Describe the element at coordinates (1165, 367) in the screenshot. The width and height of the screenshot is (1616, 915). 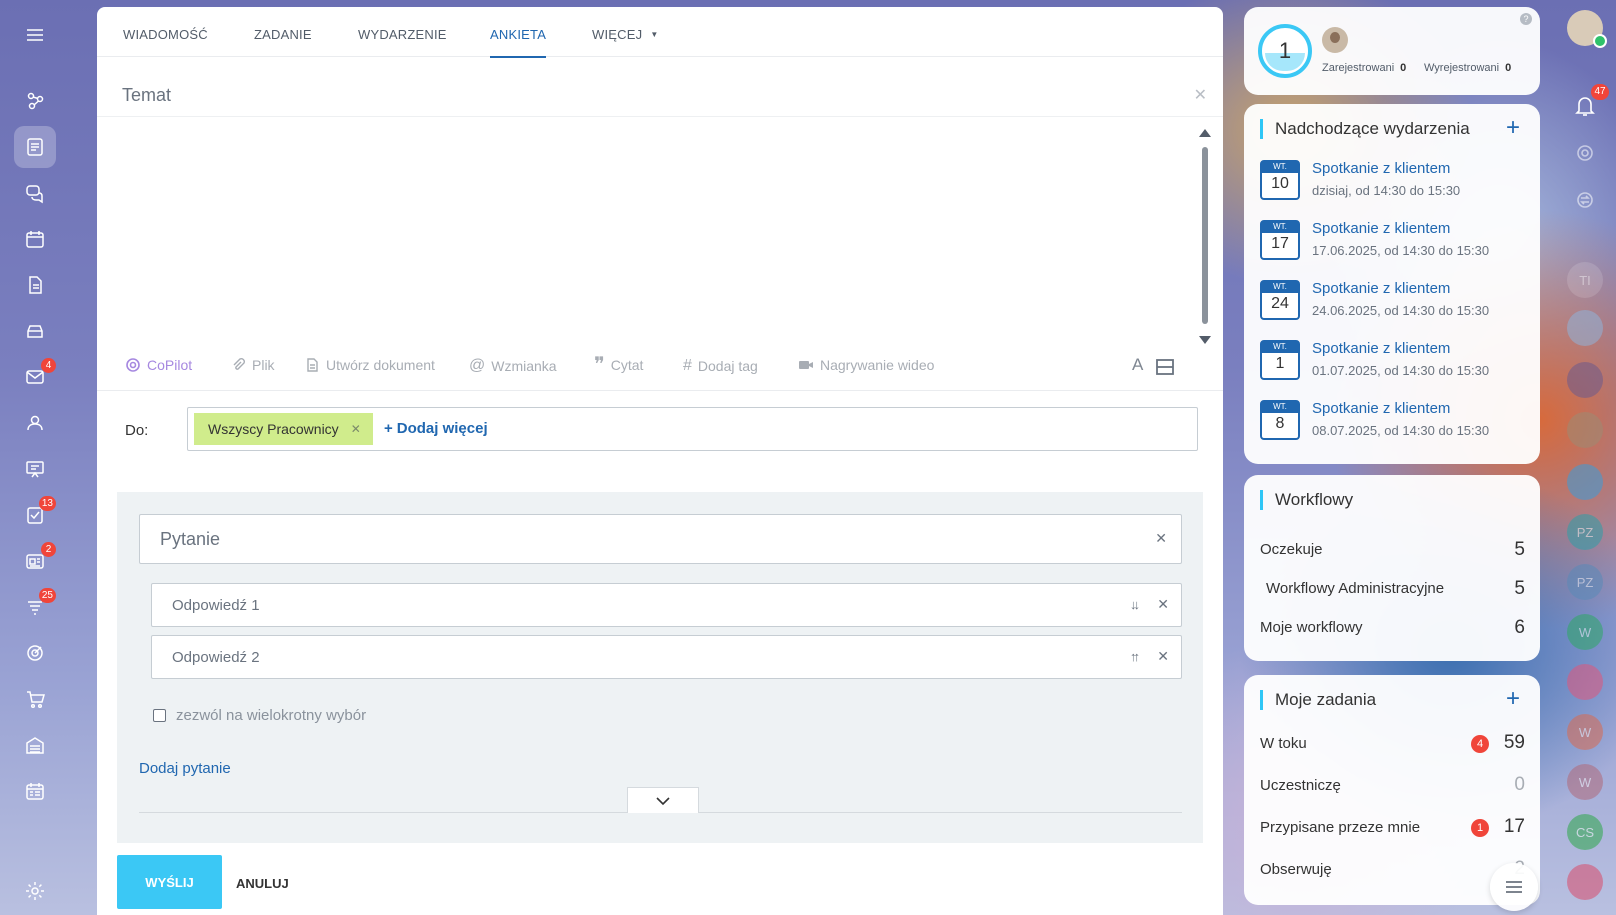
I see `panel-toggle-icon` at that location.